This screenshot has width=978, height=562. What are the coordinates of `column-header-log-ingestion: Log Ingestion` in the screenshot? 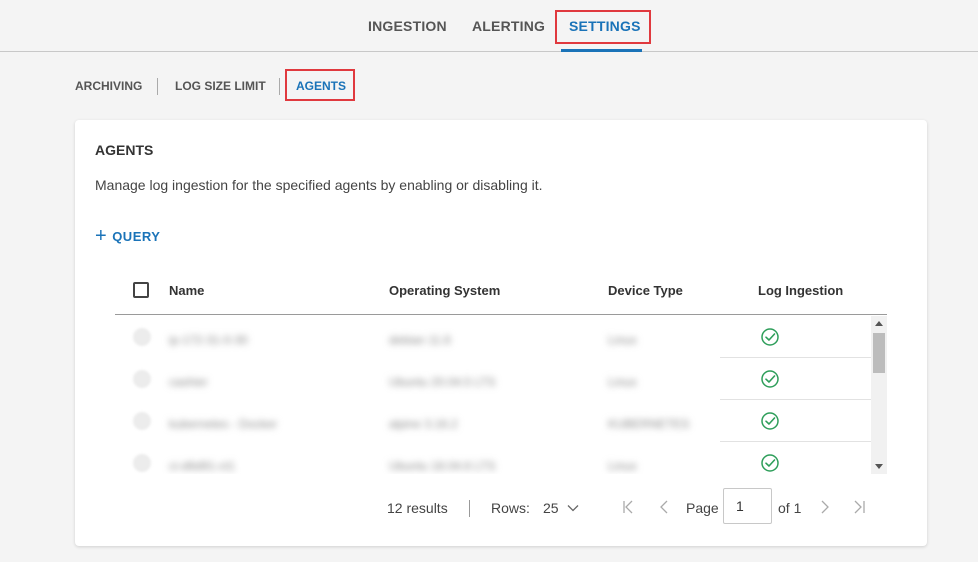 It's located at (800, 290).